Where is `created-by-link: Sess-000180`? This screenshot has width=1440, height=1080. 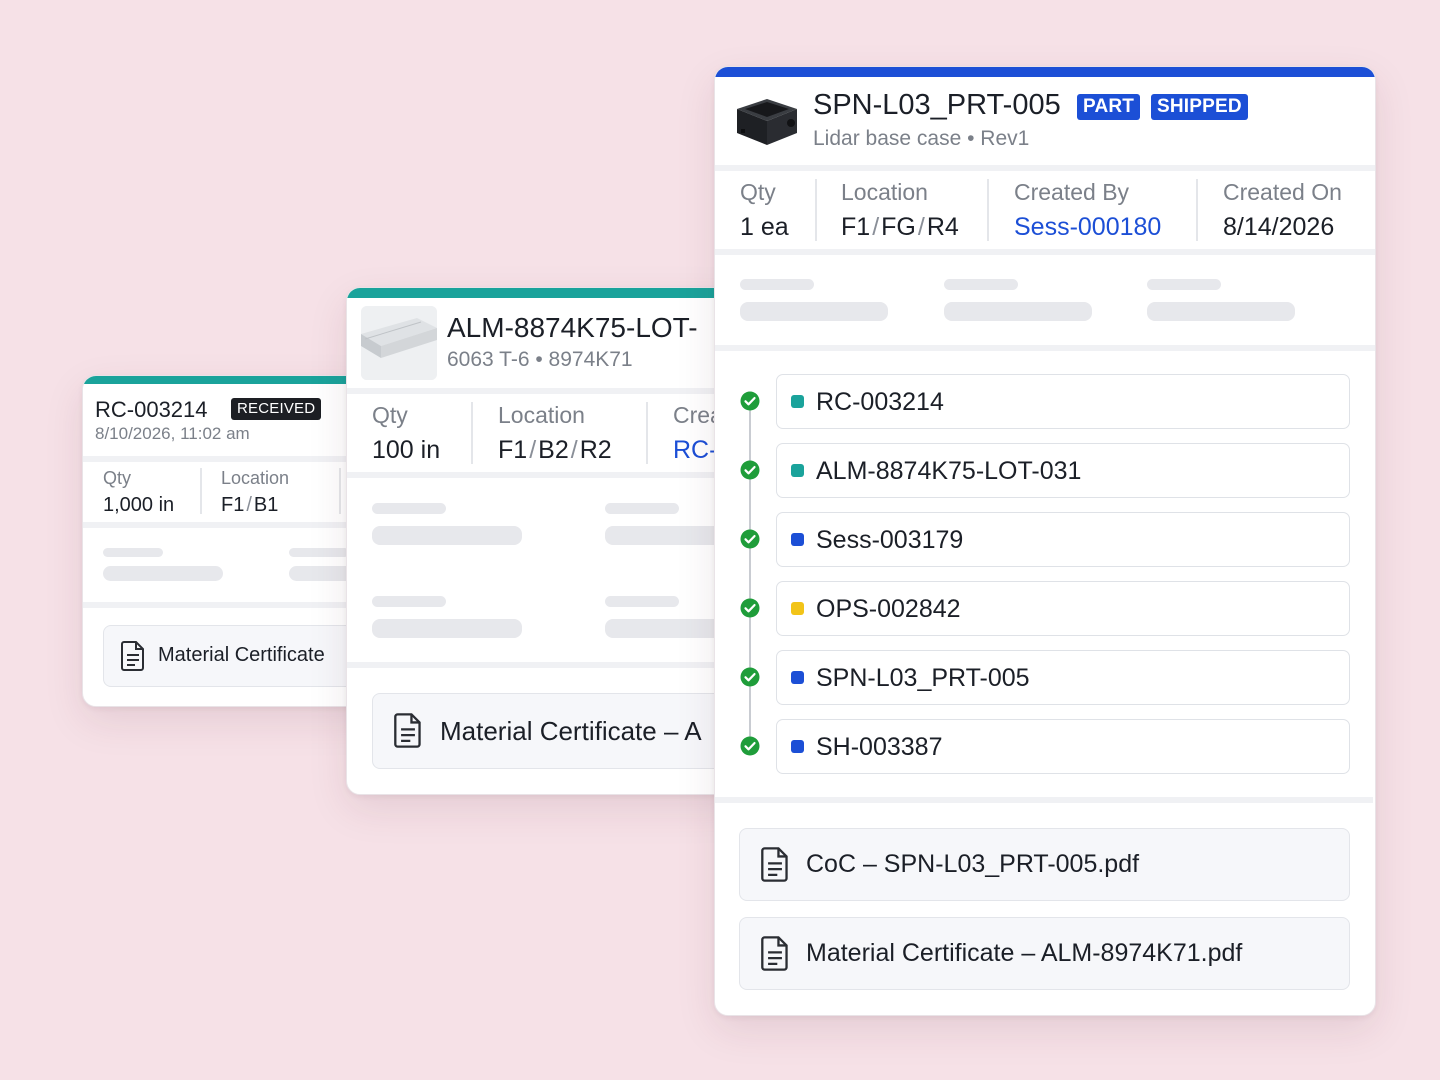
created-by-link: Sess-000180 is located at coordinates (1087, 227).